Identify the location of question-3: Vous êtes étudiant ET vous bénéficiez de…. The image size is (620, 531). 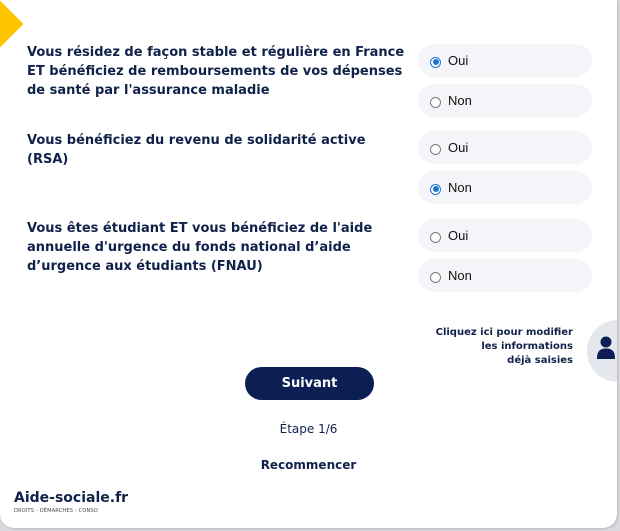
(200, 247).